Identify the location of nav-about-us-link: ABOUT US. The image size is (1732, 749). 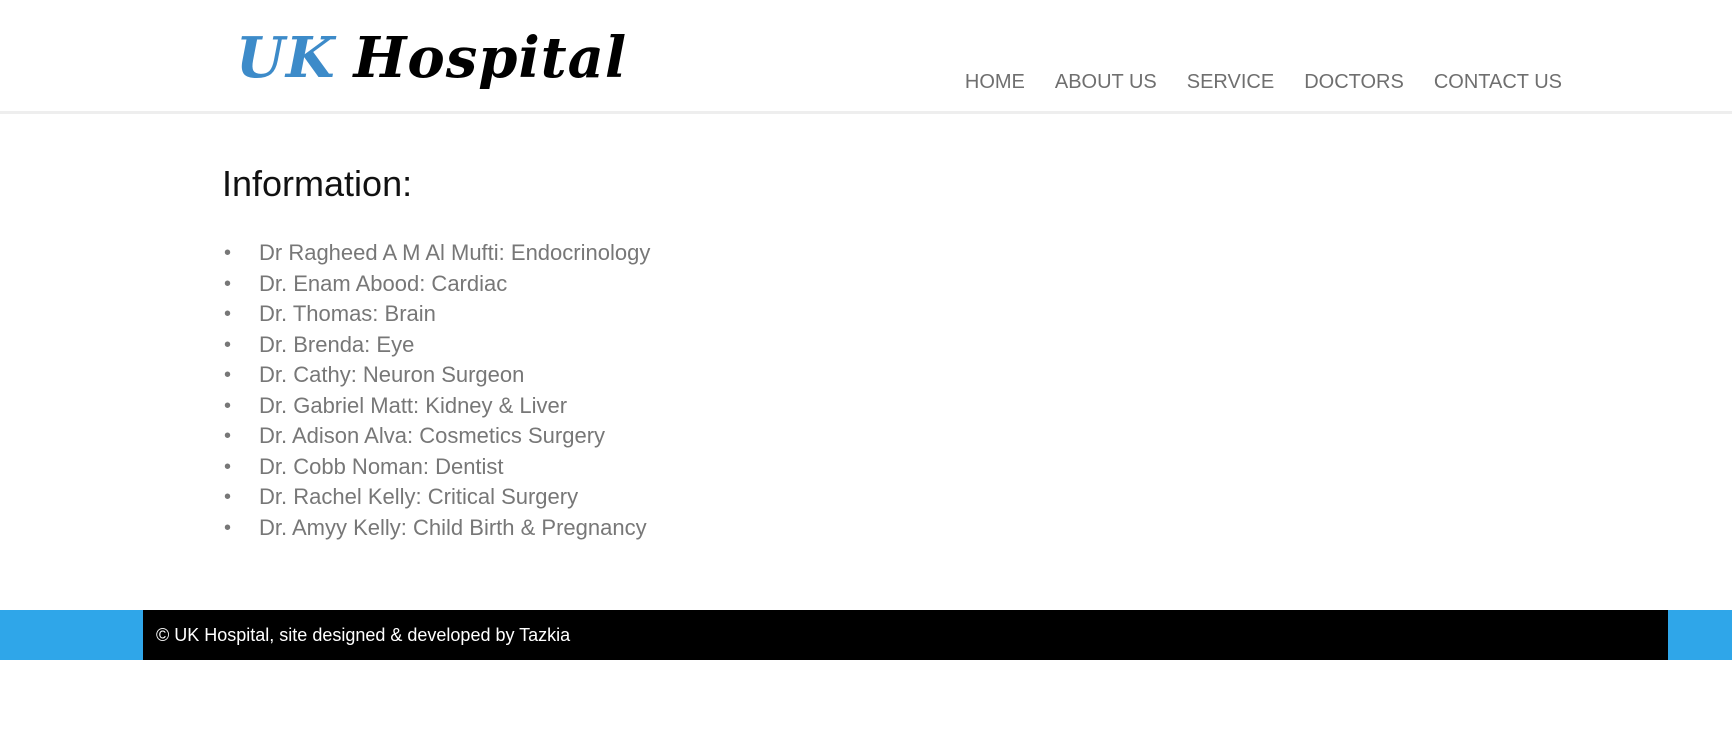
(1106, 82).